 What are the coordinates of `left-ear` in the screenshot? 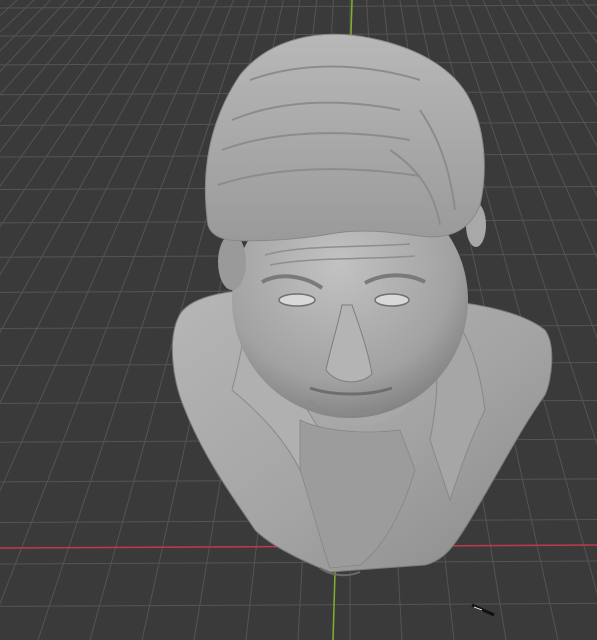 It's located at (232, 262).